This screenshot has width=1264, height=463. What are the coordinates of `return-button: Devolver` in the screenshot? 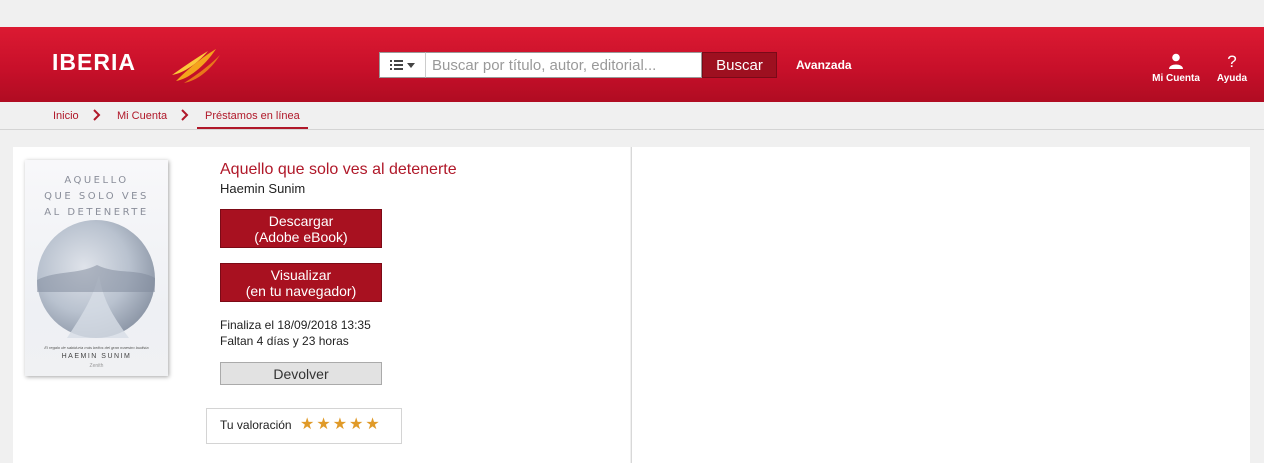 It's located at (301, 373).